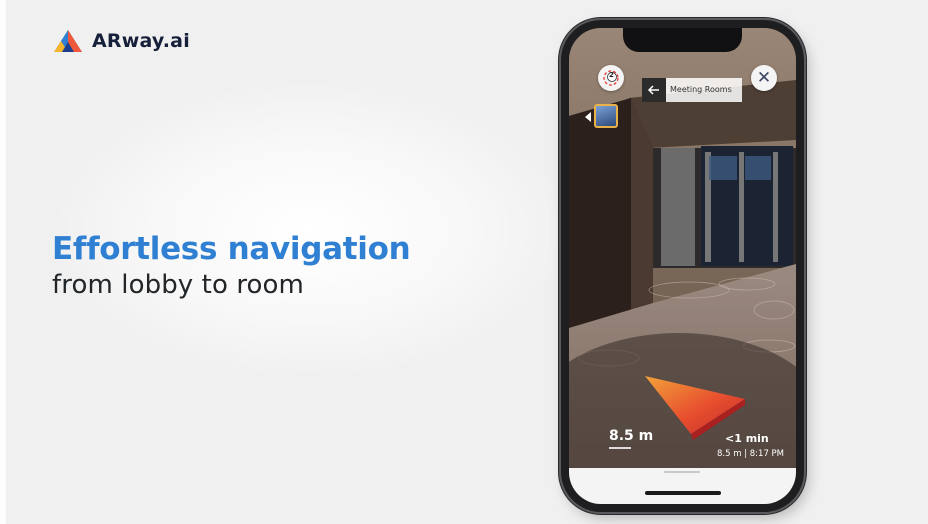  I want to click on phone-notch, so click(682, 40).